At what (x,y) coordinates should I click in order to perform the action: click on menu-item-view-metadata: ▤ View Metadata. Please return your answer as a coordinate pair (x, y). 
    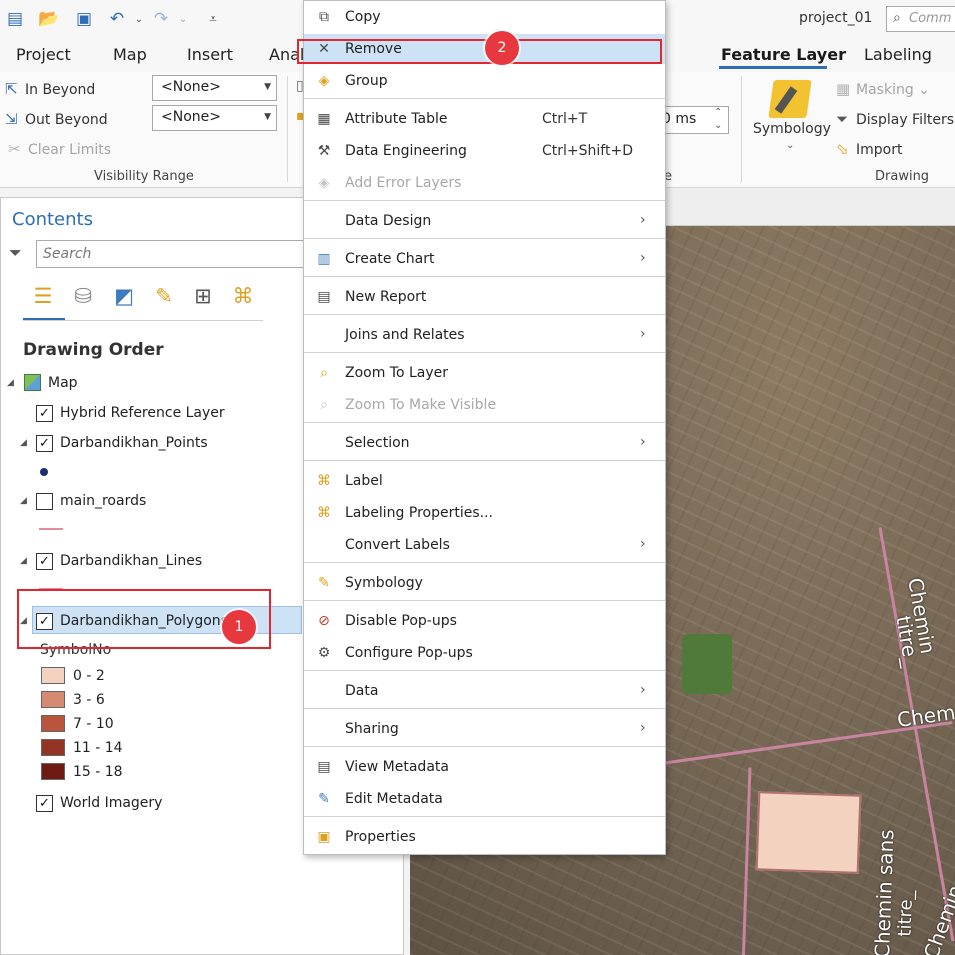
    Looking at the image, I should click on (484, 767).